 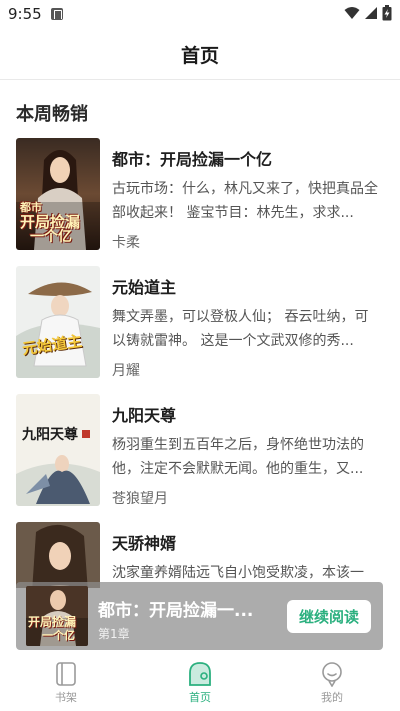 I want to click on book-cover: 都市 开局捡漏 一个亿, so click(x=58, y=194).